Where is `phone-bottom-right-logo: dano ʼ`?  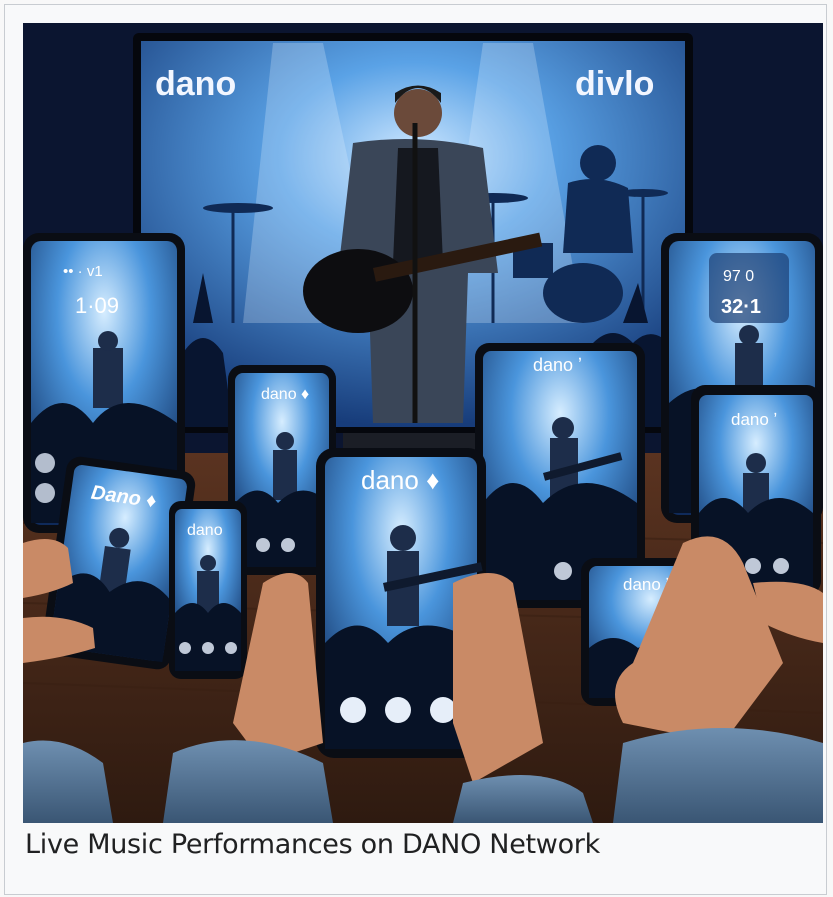 phone-bottom-right-logo: dano ʼ is located at coordinates (646, 584).